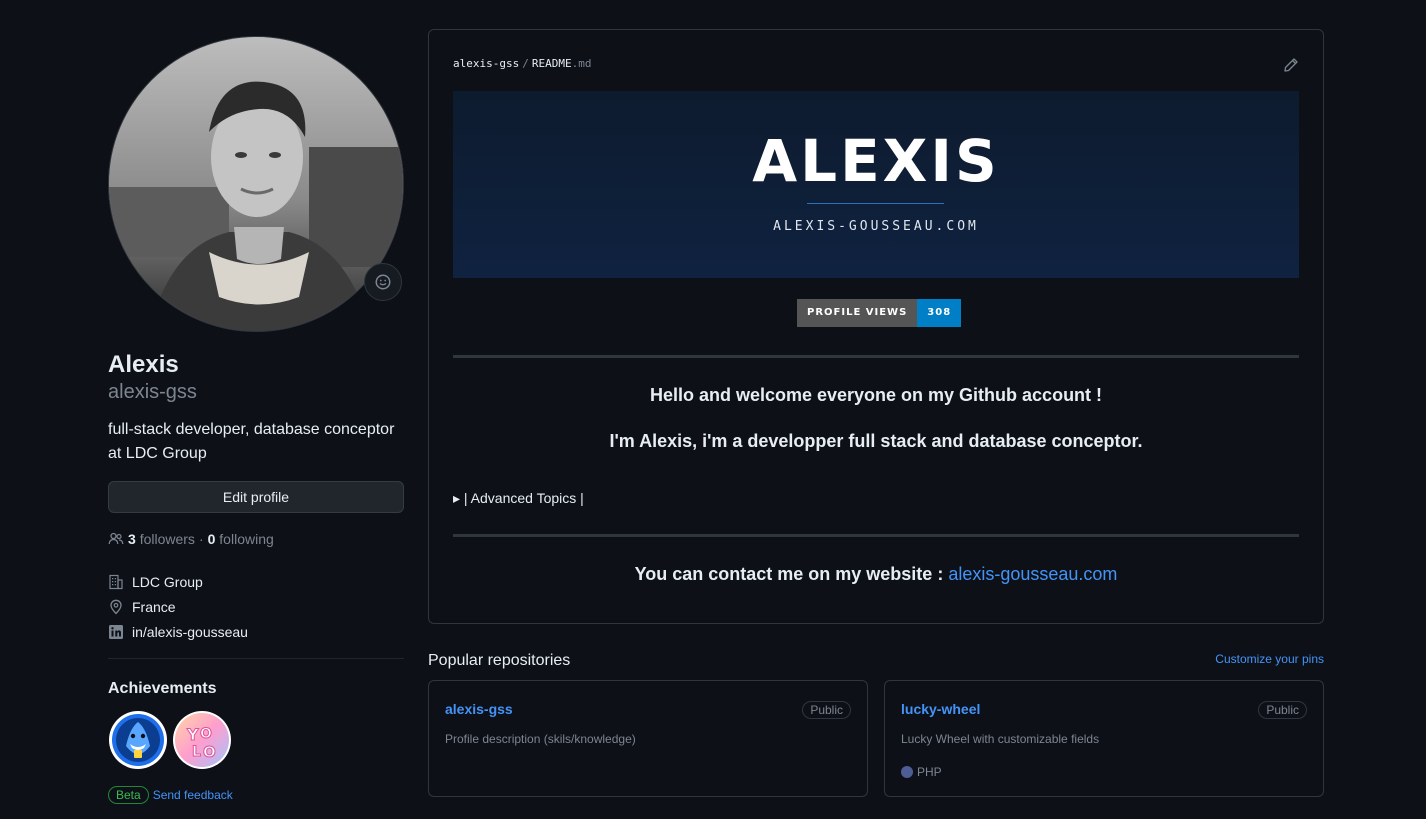 The image size is (1426, 819). I want to click on readme-owner: alexis-gss, so click(486, 63).